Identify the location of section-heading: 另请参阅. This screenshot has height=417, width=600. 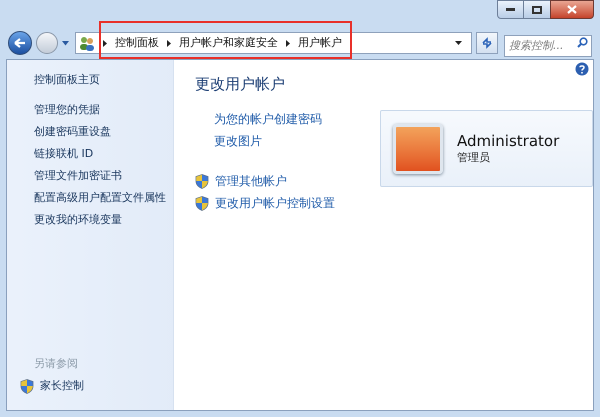
(56, 364).